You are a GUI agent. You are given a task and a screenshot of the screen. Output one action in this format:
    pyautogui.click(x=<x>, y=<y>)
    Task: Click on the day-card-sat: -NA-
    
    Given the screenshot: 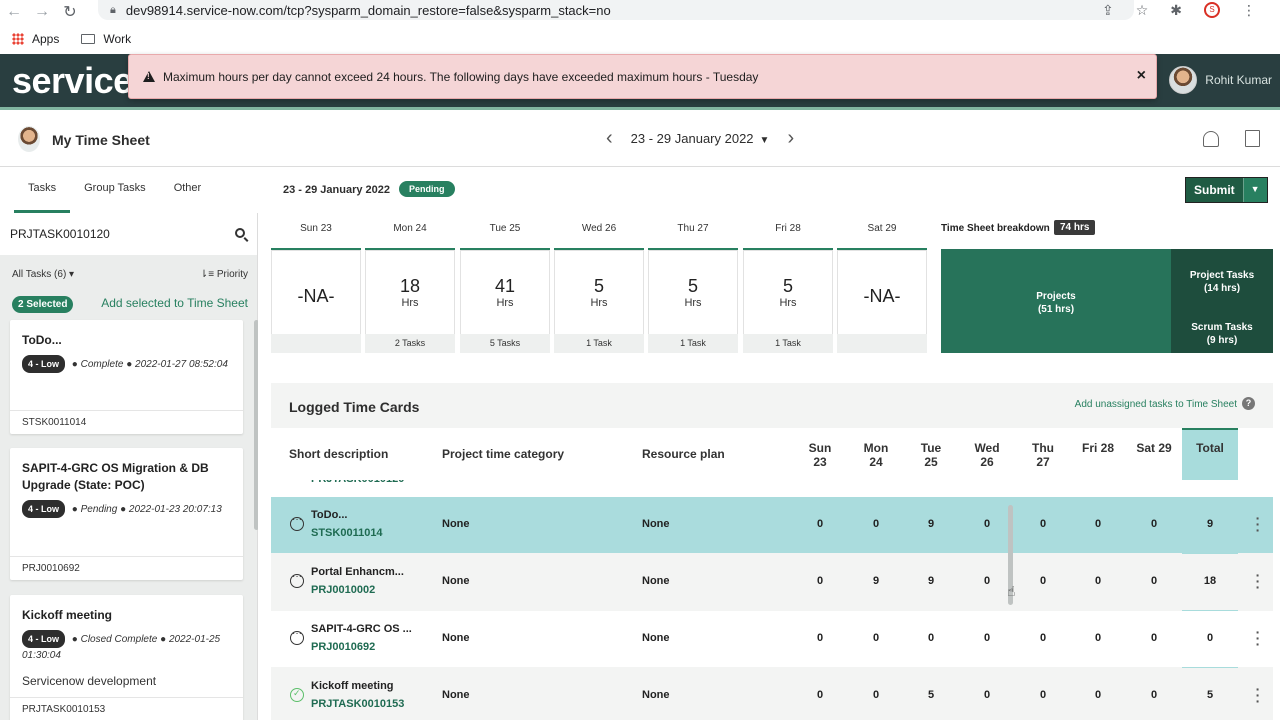 What is the action you would take?
    pyautogui.click(x=882, y=300)
    